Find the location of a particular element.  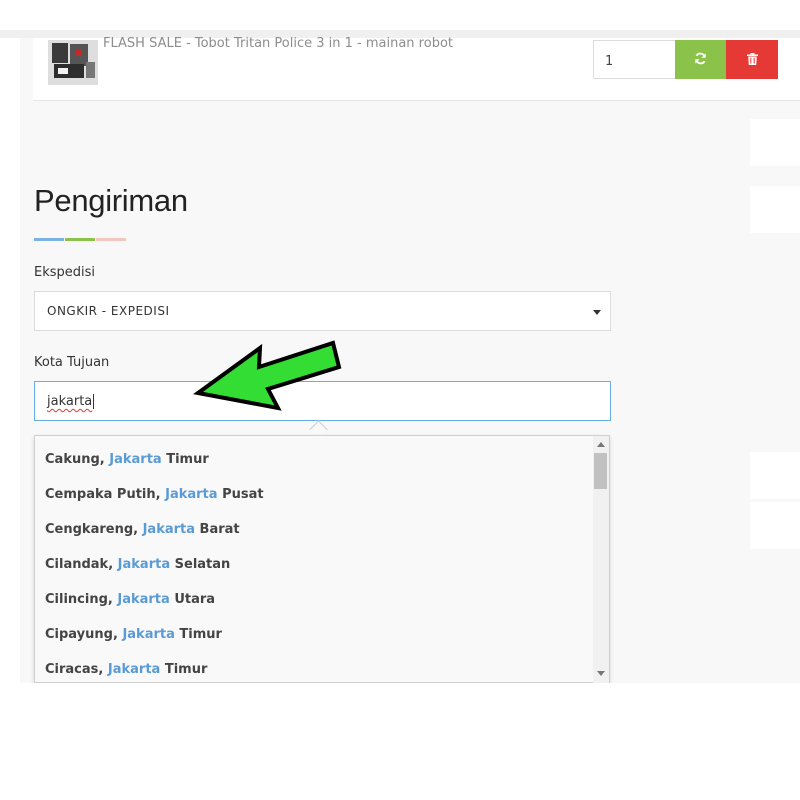

scrollbar-thumb is located at coordinates (600, 471).